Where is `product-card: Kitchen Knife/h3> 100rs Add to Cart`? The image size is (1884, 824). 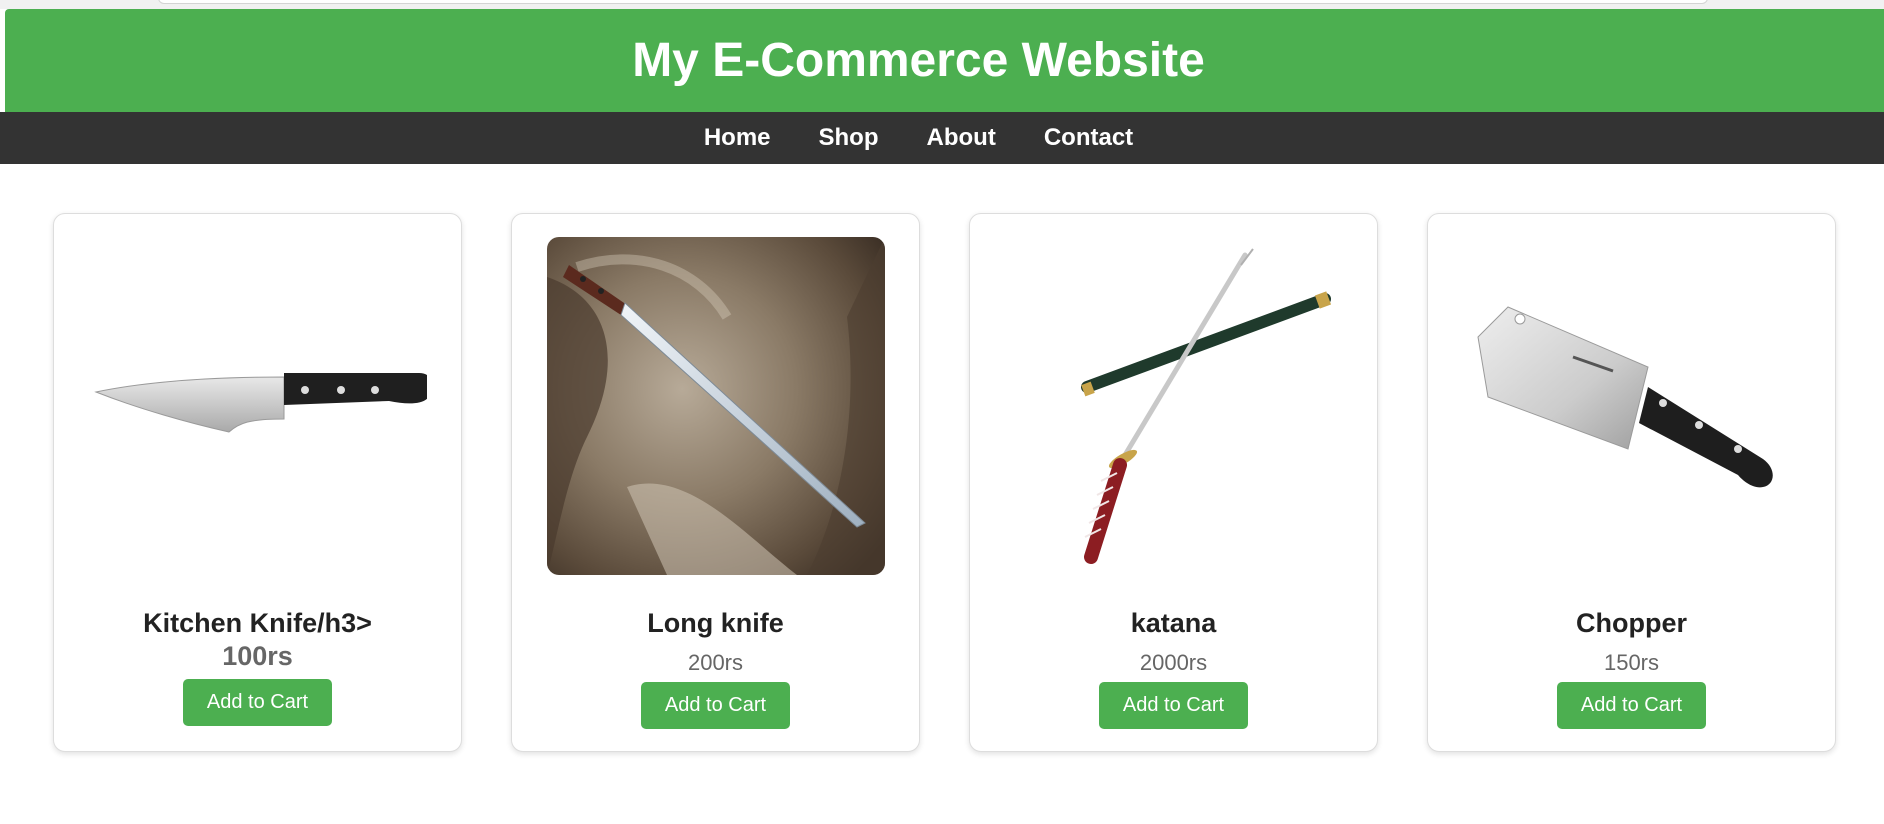 product-card: Kitchen Knife/h3> 100rs Add to Cart is located at coordinates (257, 482).